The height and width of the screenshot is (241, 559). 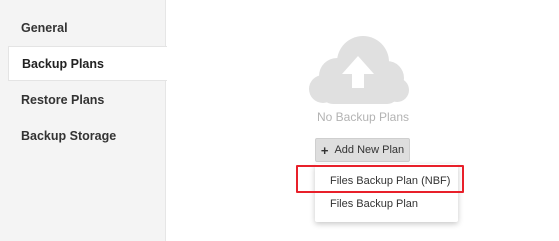 I want to click on menu-item-label: Files Backup Plan (NBF), so click(x=390, y=181).